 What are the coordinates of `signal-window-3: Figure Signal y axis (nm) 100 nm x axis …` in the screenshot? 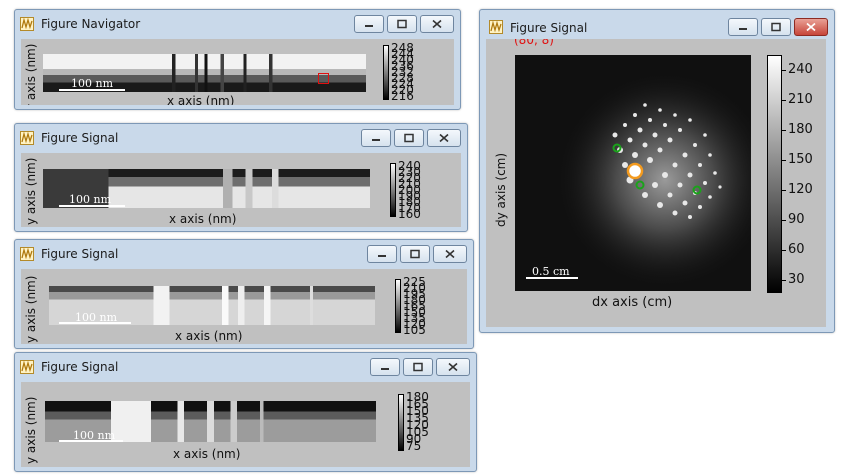 It's located at (245, 412).